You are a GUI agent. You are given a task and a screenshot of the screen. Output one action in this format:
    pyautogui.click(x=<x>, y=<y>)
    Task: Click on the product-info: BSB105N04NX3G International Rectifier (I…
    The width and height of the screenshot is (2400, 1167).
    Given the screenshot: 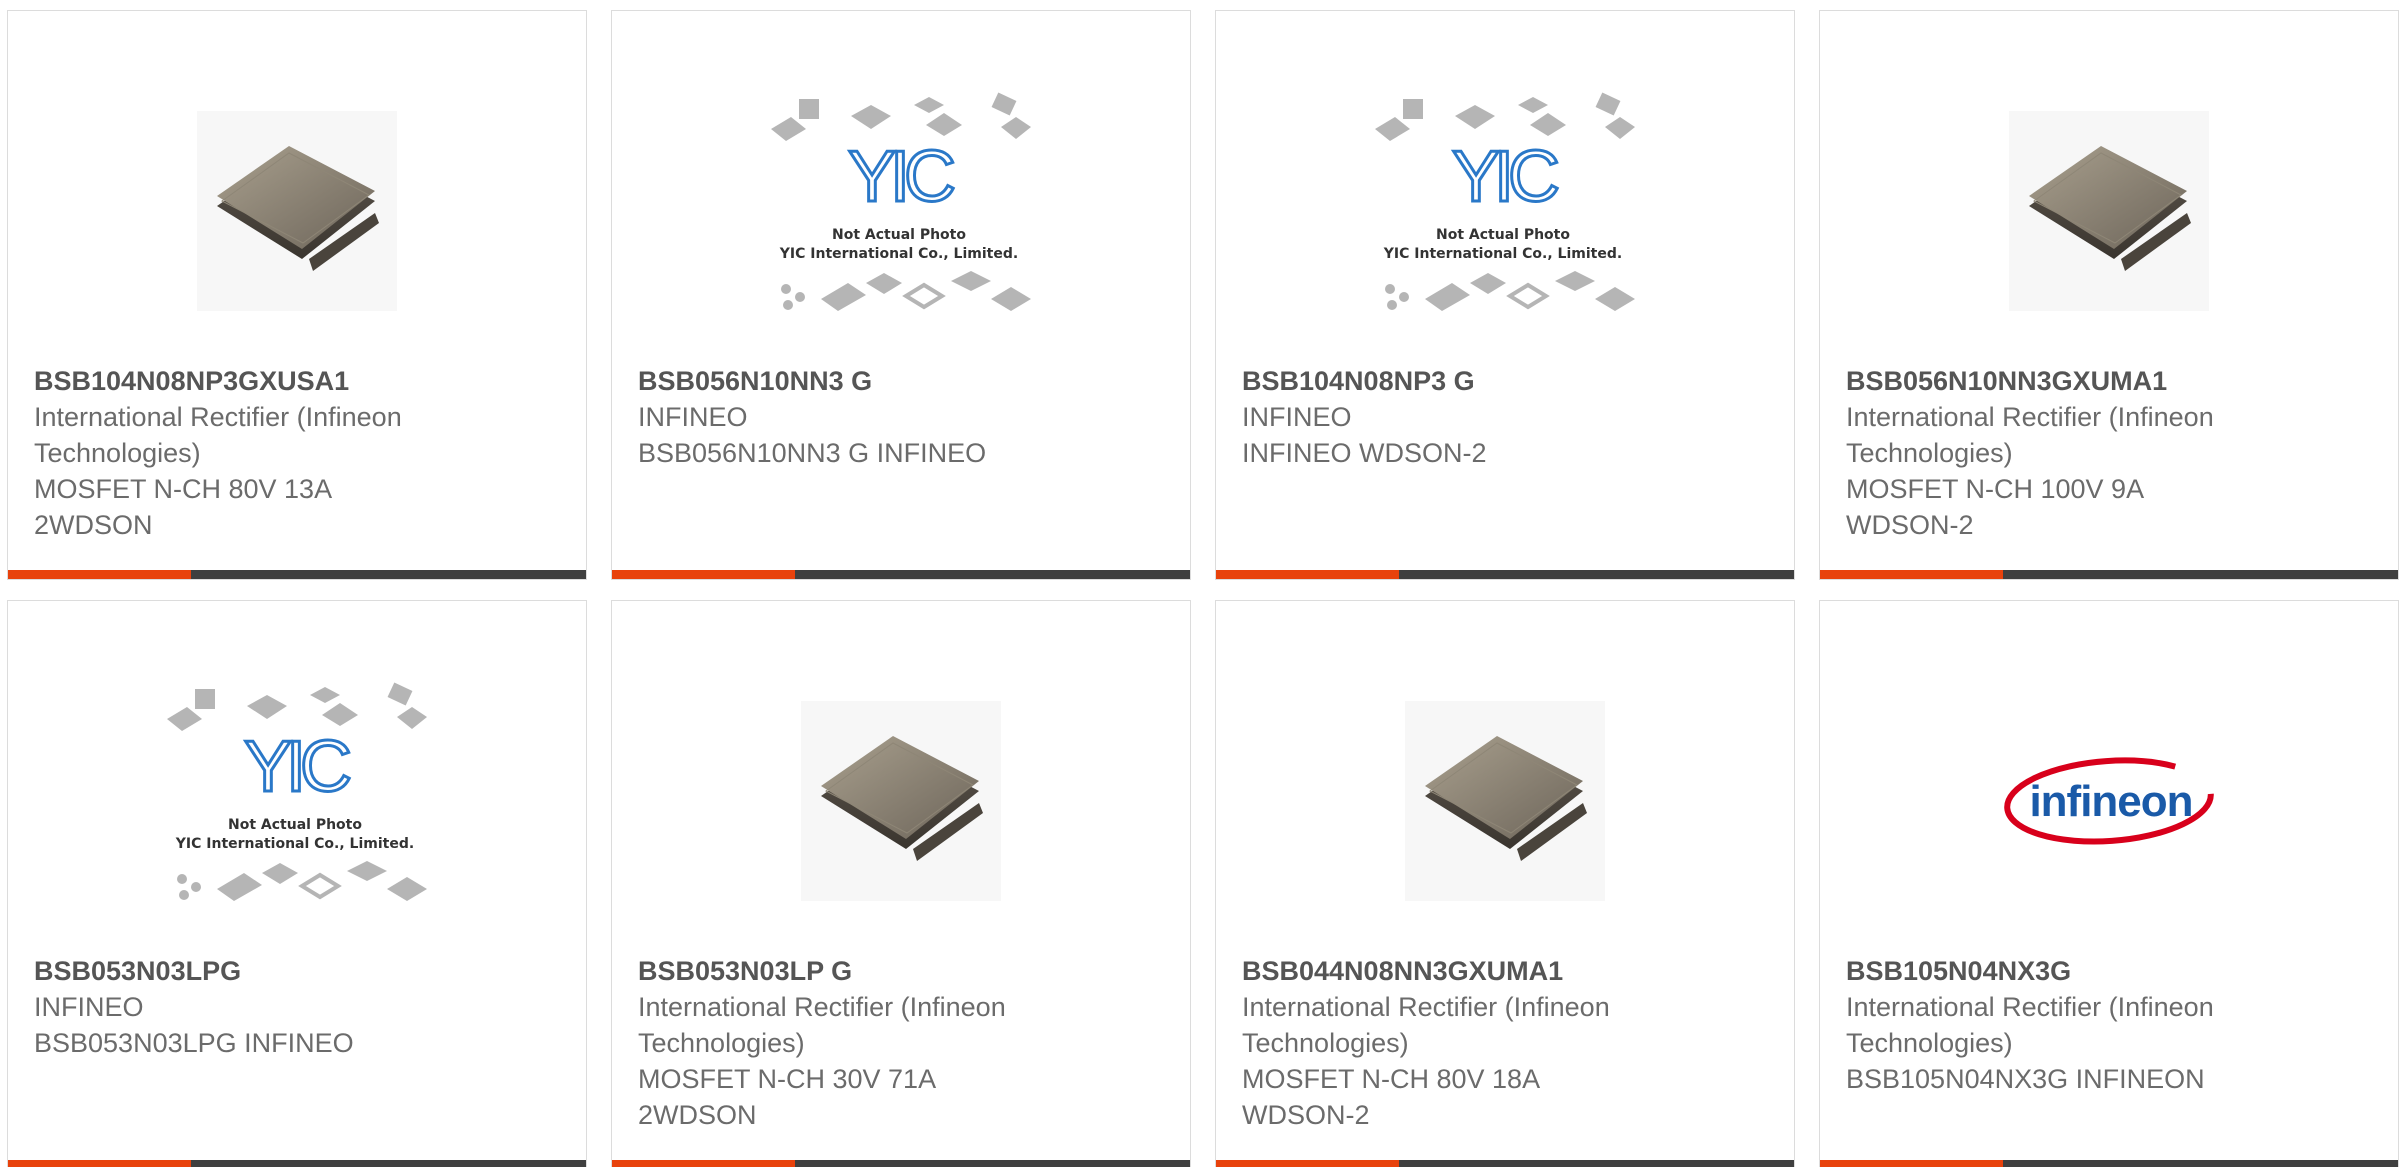 What is the action you would take?
    pyautogui.click(x=2056, y=1025)
    